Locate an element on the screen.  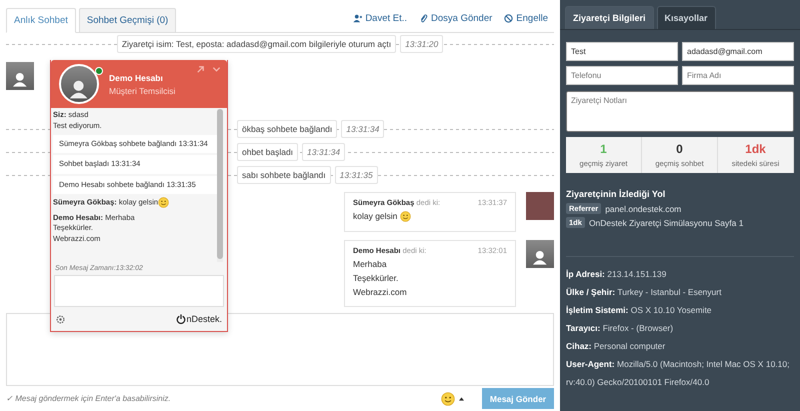
detail-line: Ülke / Şehir: Turkey - Istanbul - Esenyurt is located at coordinates (644, 292).